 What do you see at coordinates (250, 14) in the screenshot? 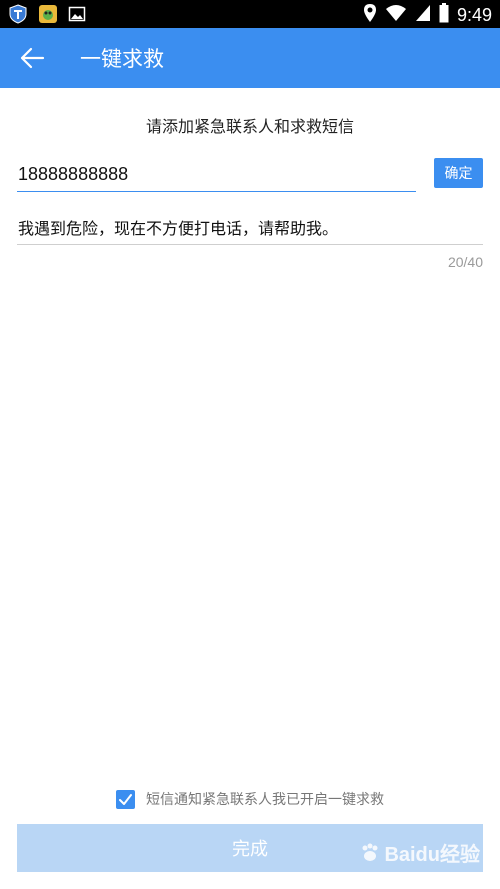
I see `status-bar: 9:49` at bounding box center [250, 14].